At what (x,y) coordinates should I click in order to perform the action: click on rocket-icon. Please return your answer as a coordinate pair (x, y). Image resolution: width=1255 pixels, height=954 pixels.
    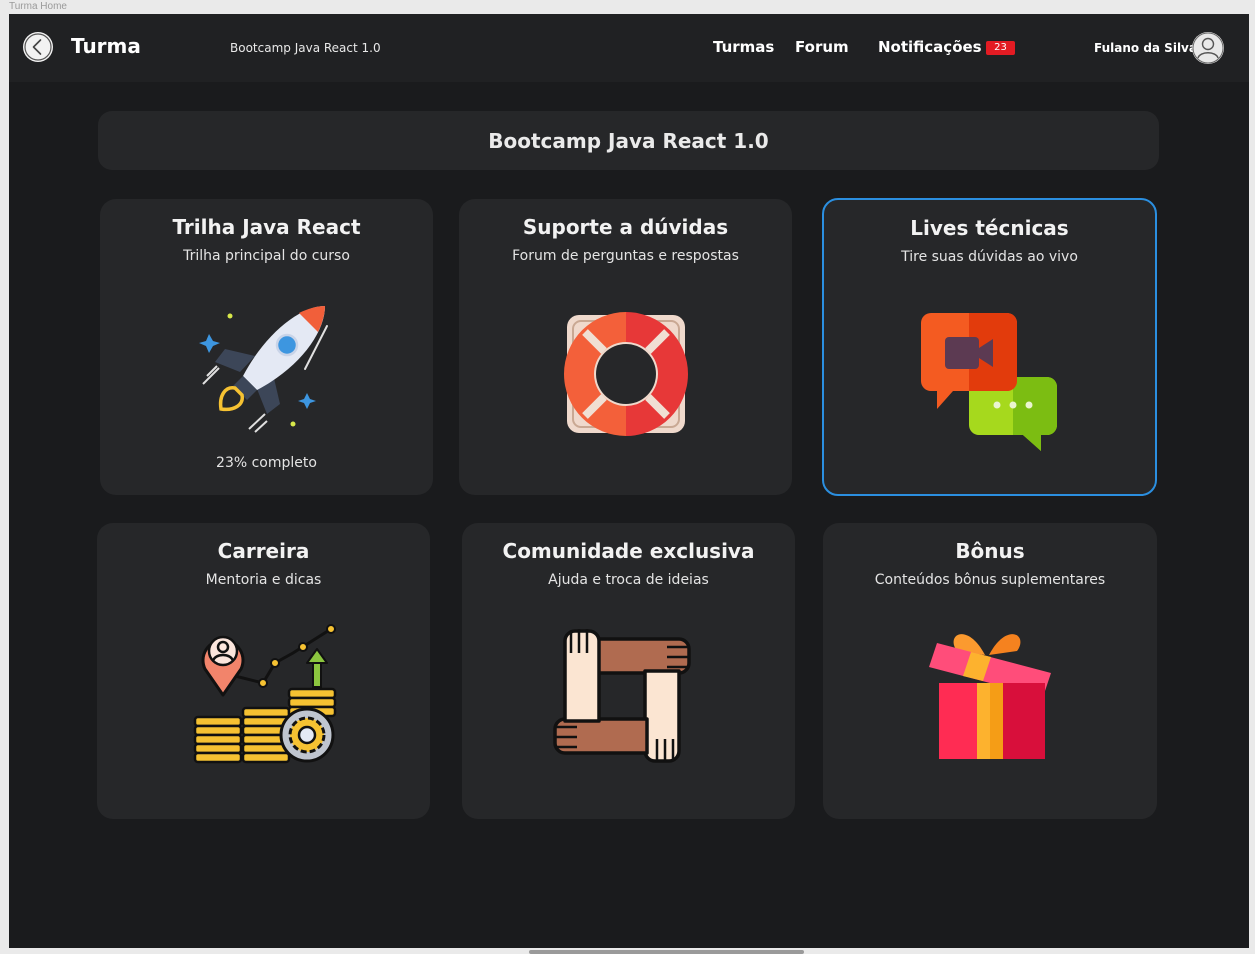
    Looking at the image, I should click on (263, 369).